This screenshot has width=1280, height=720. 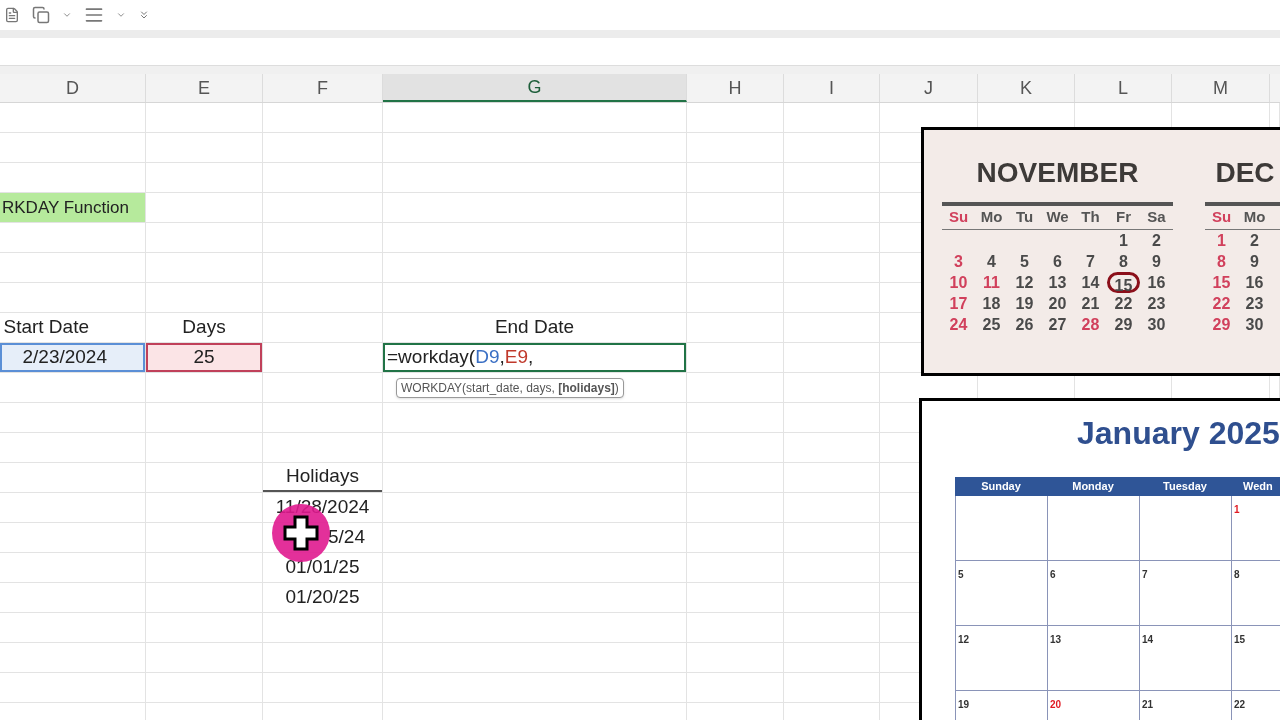 I want to click on title-label: RKDAY Function, so click(x=72, y=207).